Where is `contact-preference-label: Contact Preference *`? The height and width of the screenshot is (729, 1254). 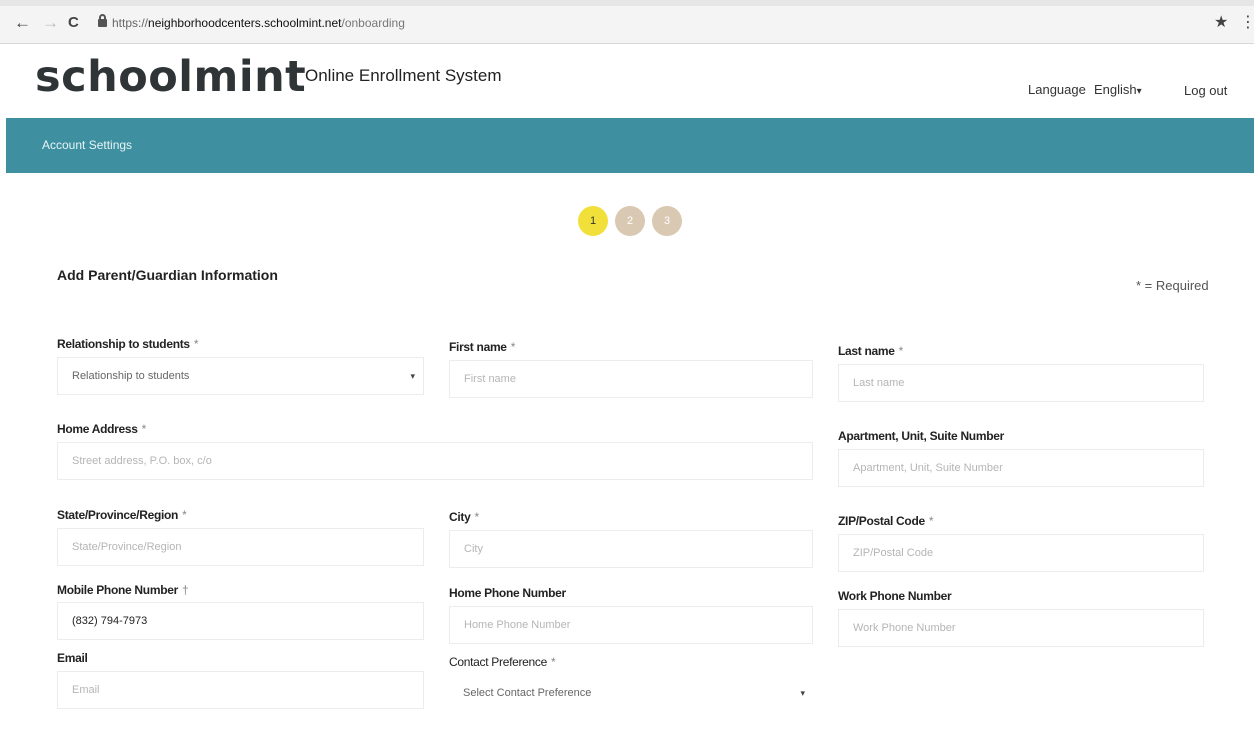 contact-preference-label: Contact Preference * is located at coordinates (502, 662).